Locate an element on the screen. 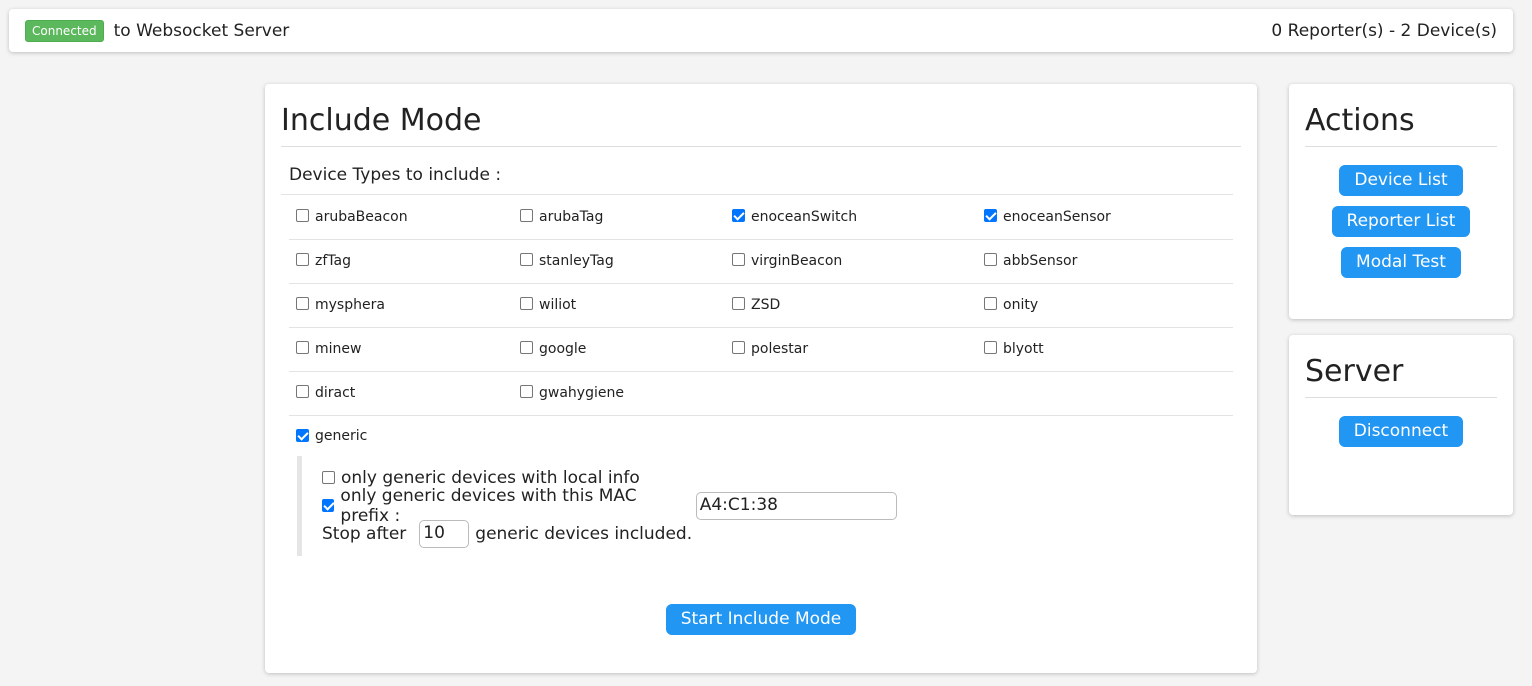 Image resolution: width=1532 pixels, height=686 pixels. device-type-row: zfTag stanleyTag virginBeacon abbSensor is located at coordinates (761, 261).